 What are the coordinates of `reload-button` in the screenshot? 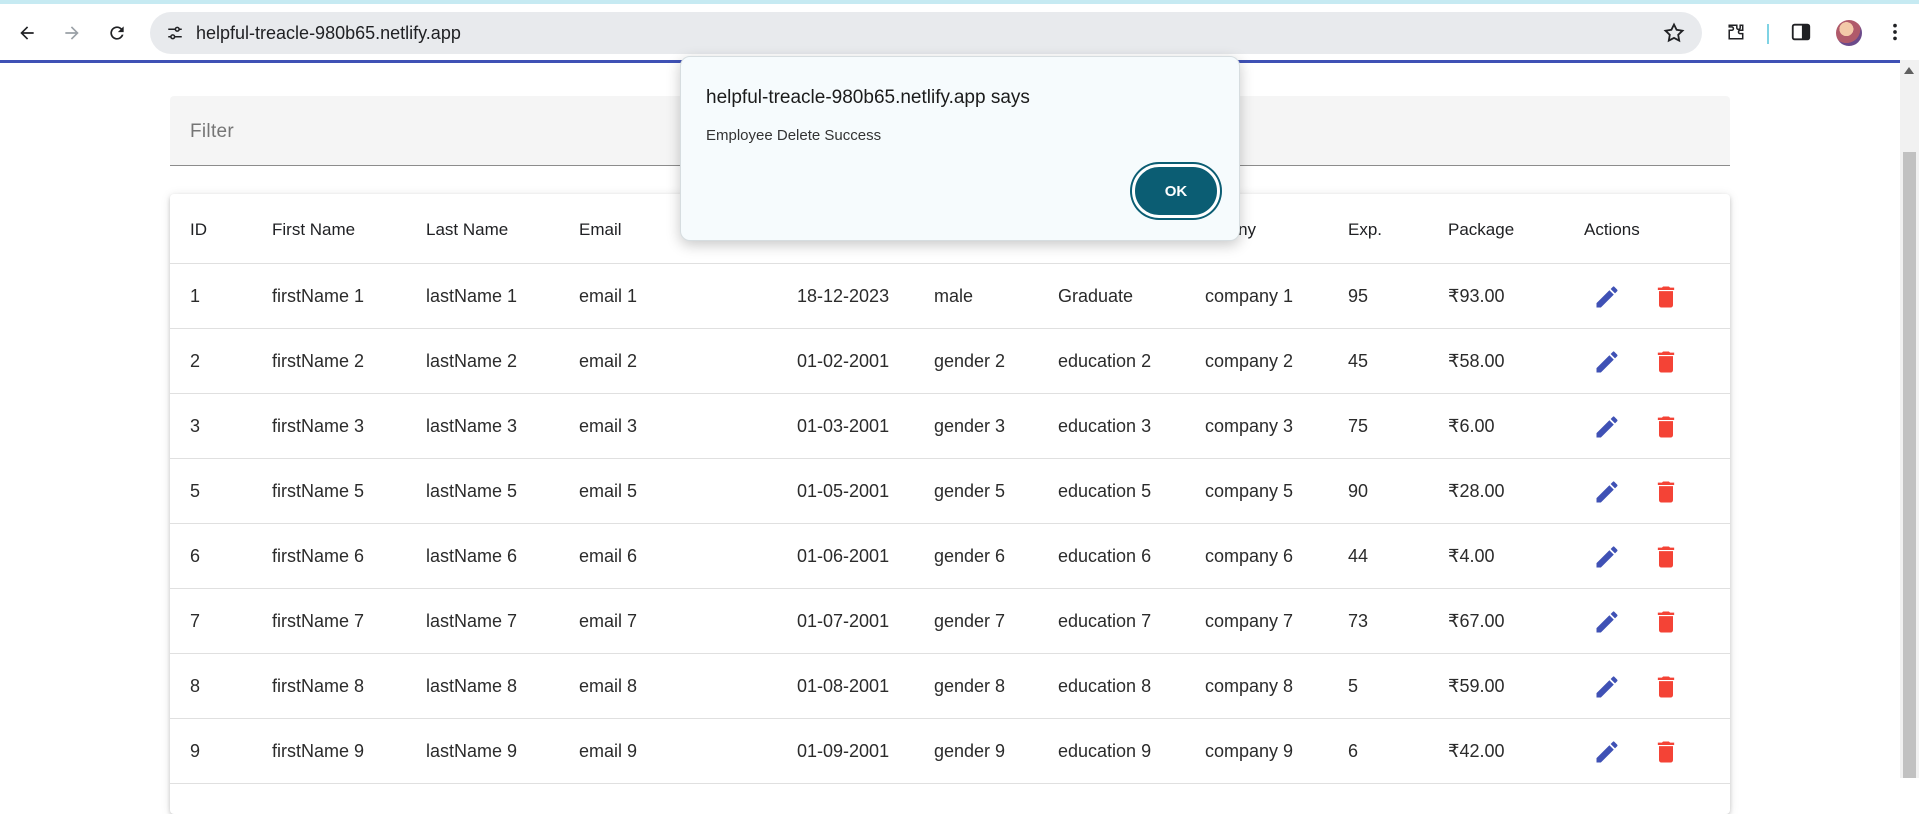 It's located at (117, 33).